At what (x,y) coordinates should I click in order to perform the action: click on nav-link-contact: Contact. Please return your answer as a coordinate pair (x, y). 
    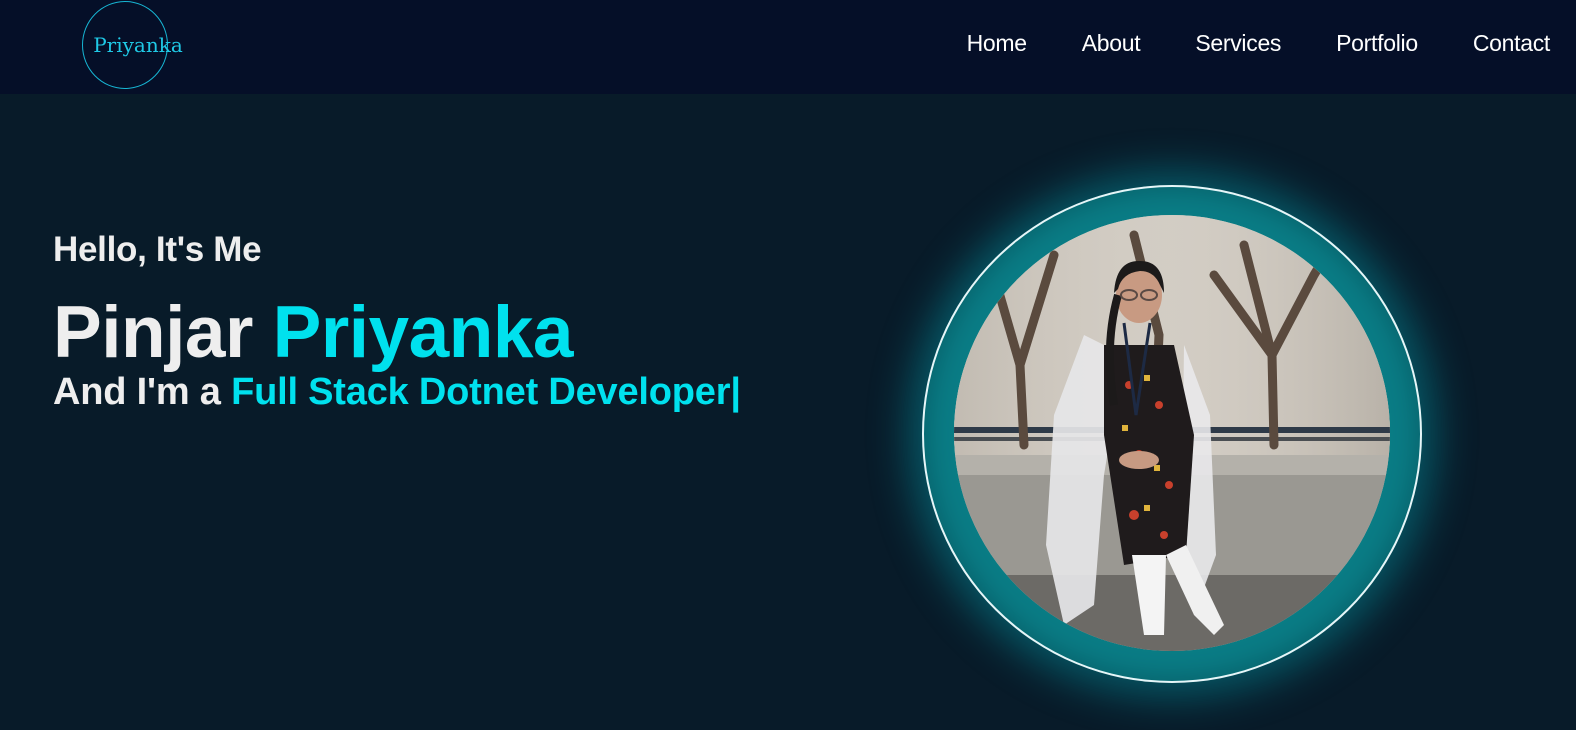
    Looking at the image, I should click on (1511, 43).